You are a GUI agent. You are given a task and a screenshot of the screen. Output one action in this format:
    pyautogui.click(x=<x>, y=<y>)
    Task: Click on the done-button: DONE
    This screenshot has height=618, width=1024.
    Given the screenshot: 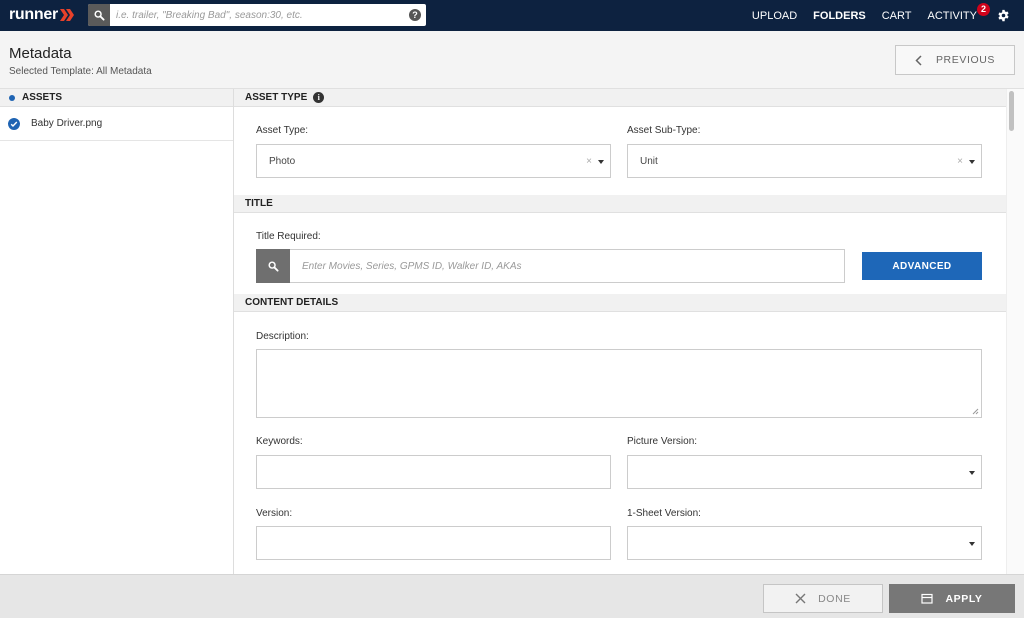 What is the action you would take?
    pyautogui.click(x=823, y=598)
    